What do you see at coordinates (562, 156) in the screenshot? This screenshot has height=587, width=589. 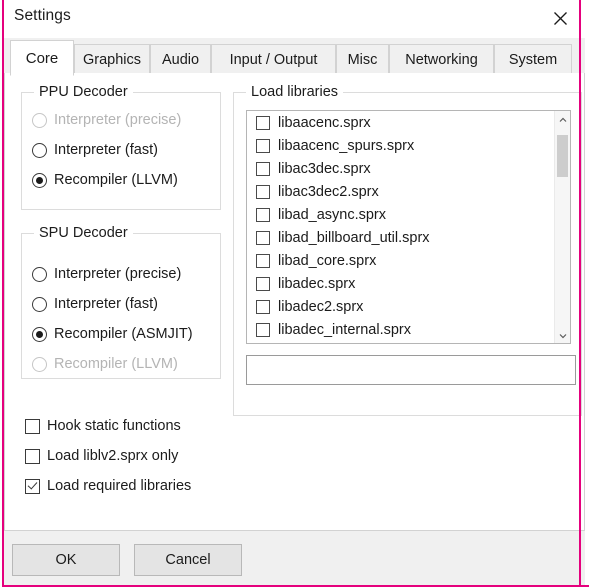 I see `scroll-thumb` at bounding box center [562, 156].